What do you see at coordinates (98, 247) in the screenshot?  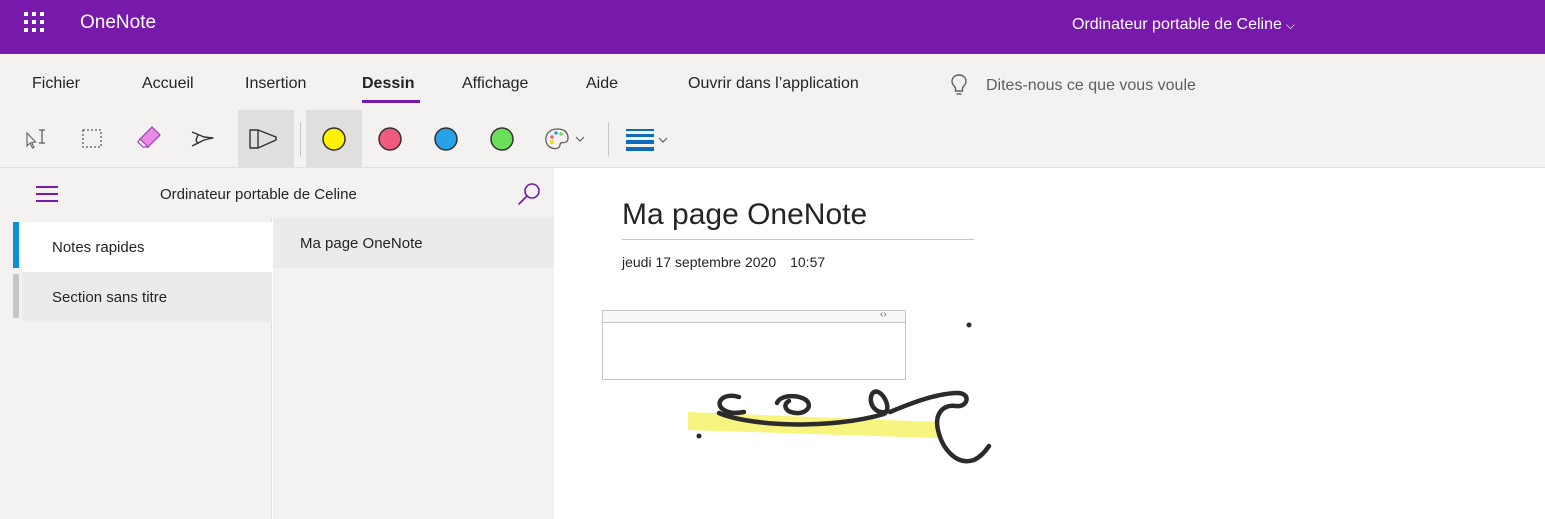 I see `section-label: Notes rapides` at bounding box center [98, 247].